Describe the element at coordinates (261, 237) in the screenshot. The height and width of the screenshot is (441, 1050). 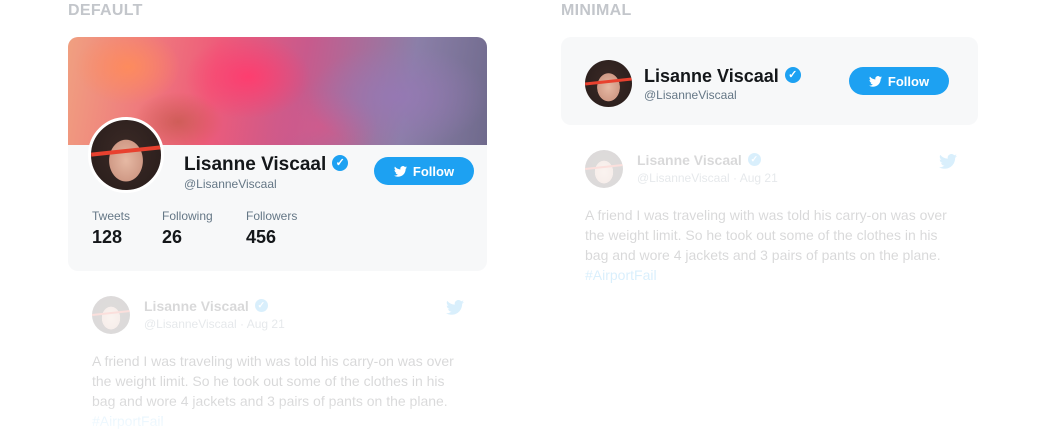
I see `stat-value-followers: 456` at that location.